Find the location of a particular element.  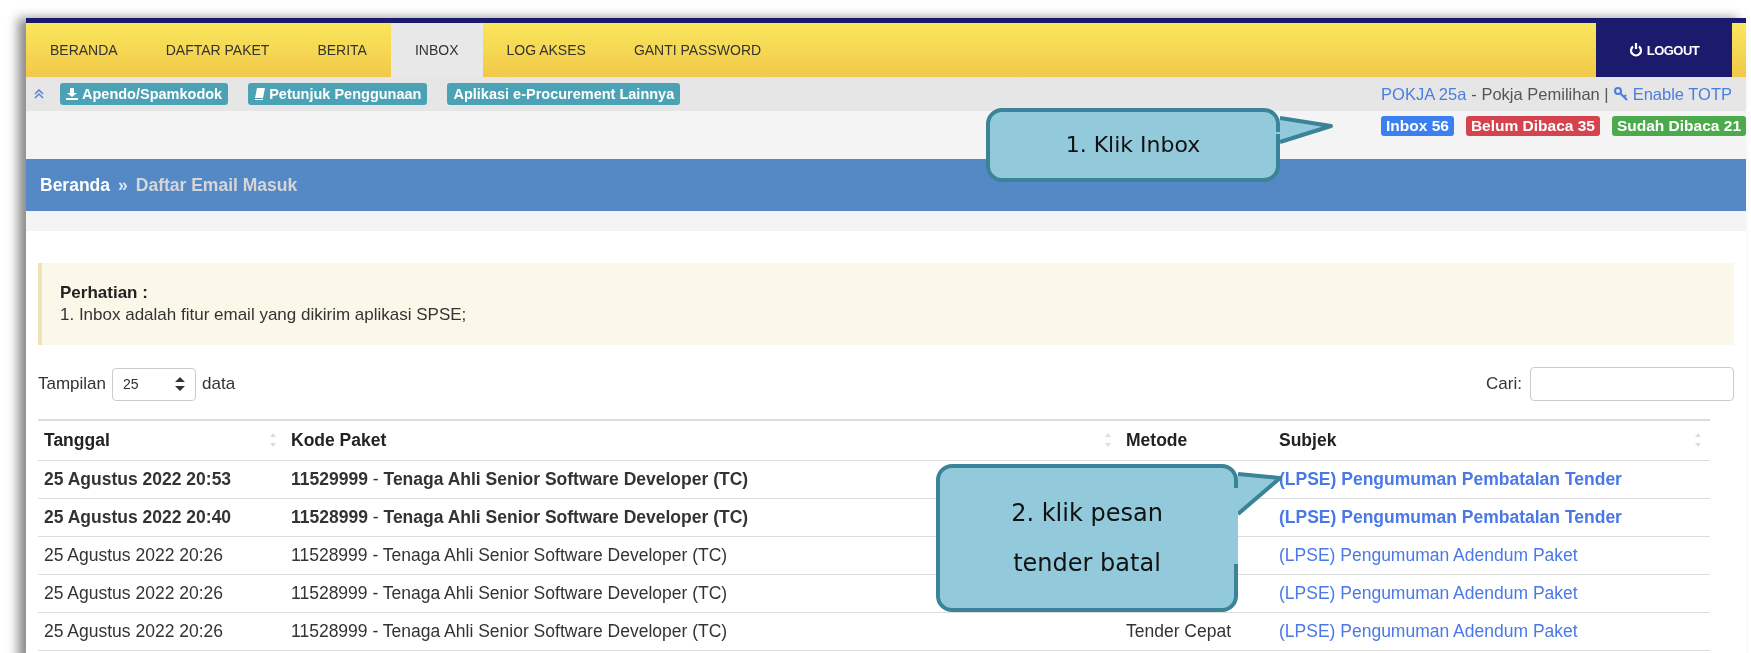

nav-tab: BERITA is located at coordinates (342, 50).